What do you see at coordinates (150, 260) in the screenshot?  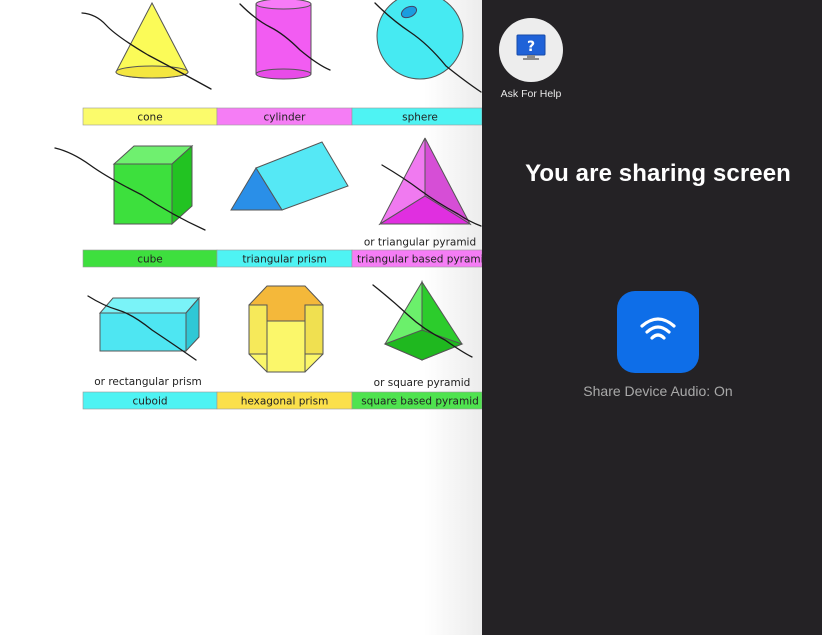 I see `label-cube: cube` at bounding box center [150, 260].